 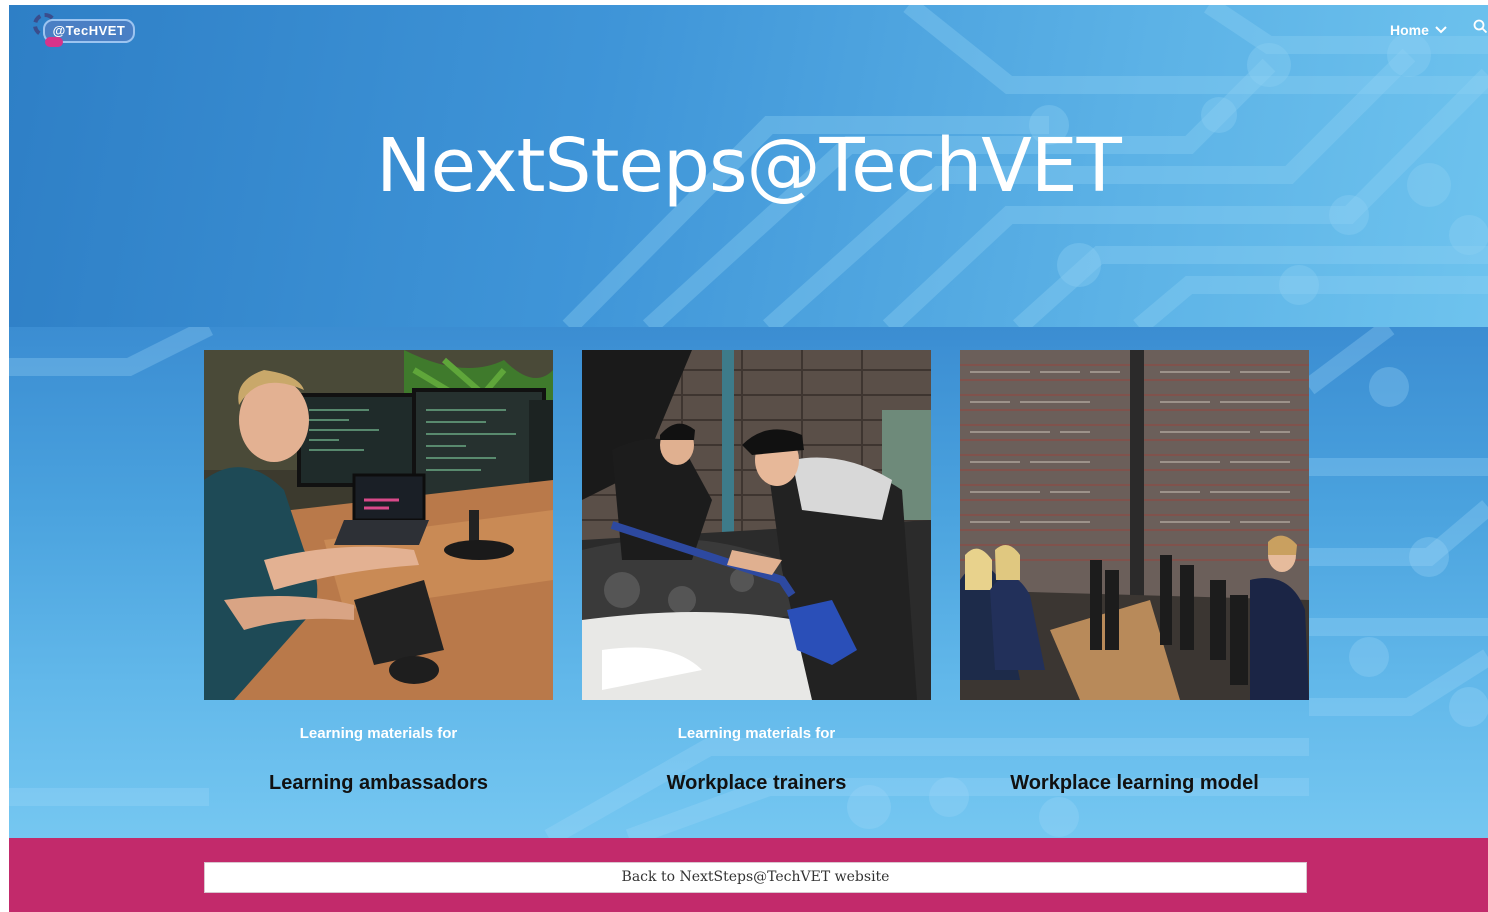 What do you see at coordinates (1480, 26) in the screenshot?
I see `search-icon` at bounding box center [1480, 26].